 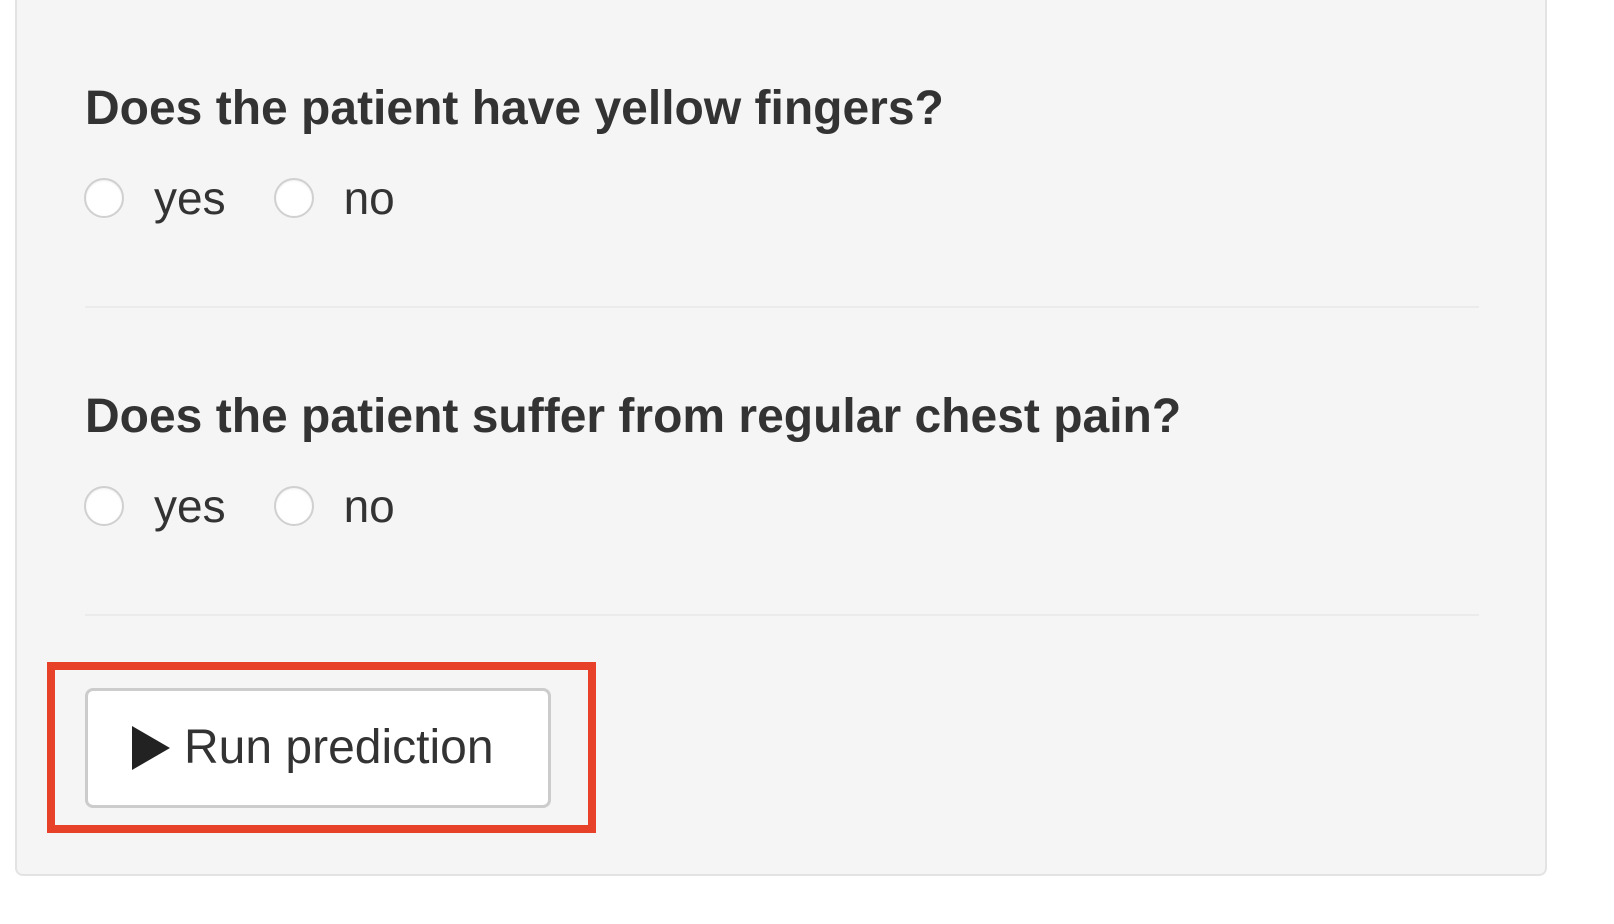 What do you see at coordinates (782, 307) in the screenshot?
I see `divider-middle` at bounding box center [782, 307].